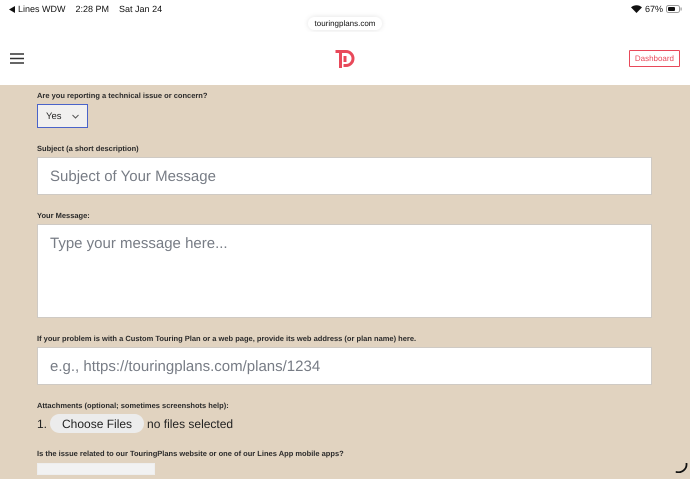 Image resolution: width=690 pixels, height=479 pixels. I want to click on input-field: Subject of Your Message, so click(344, 176).